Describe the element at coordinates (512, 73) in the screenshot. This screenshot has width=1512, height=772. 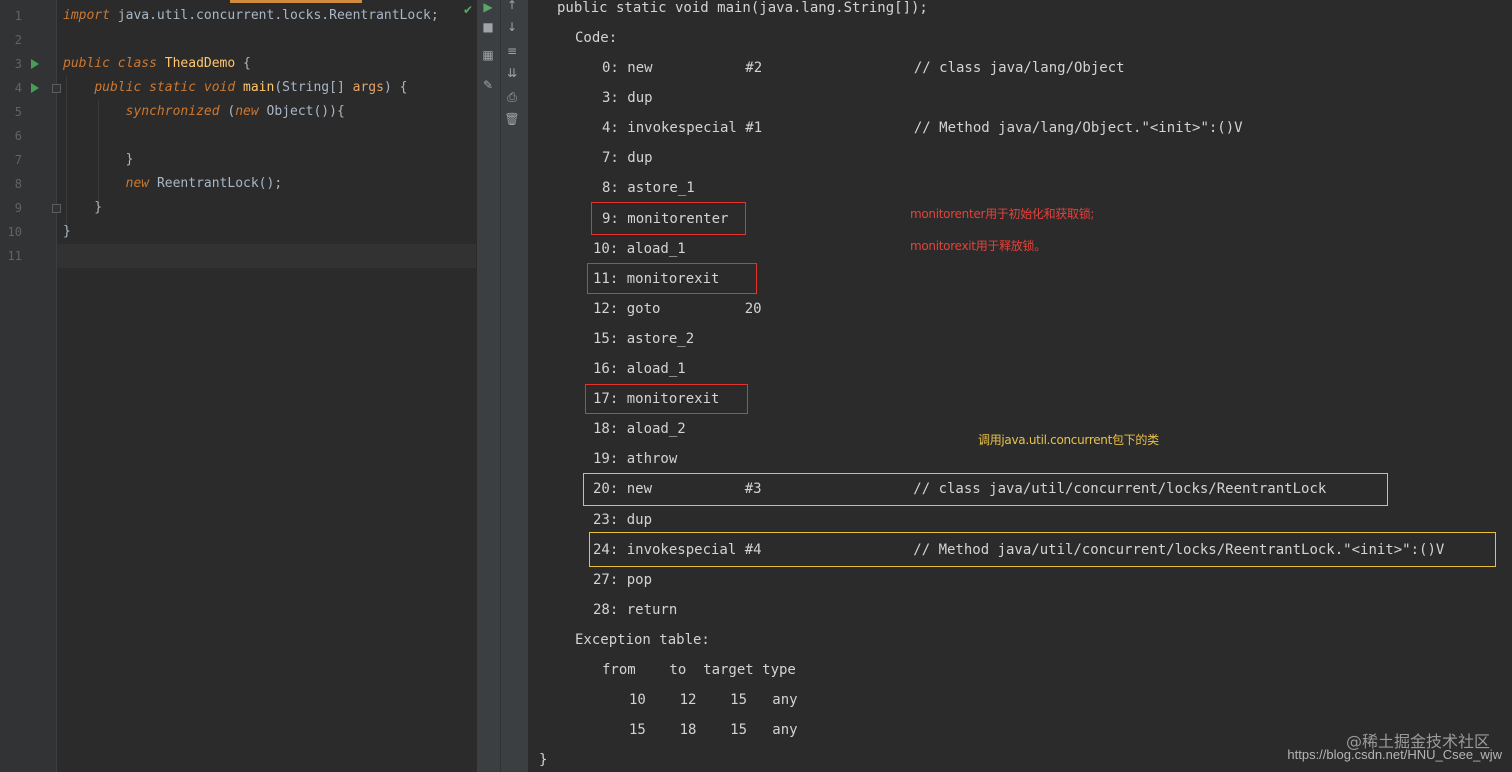
I see `scroll-to-end-icon: ⇊` at that location.